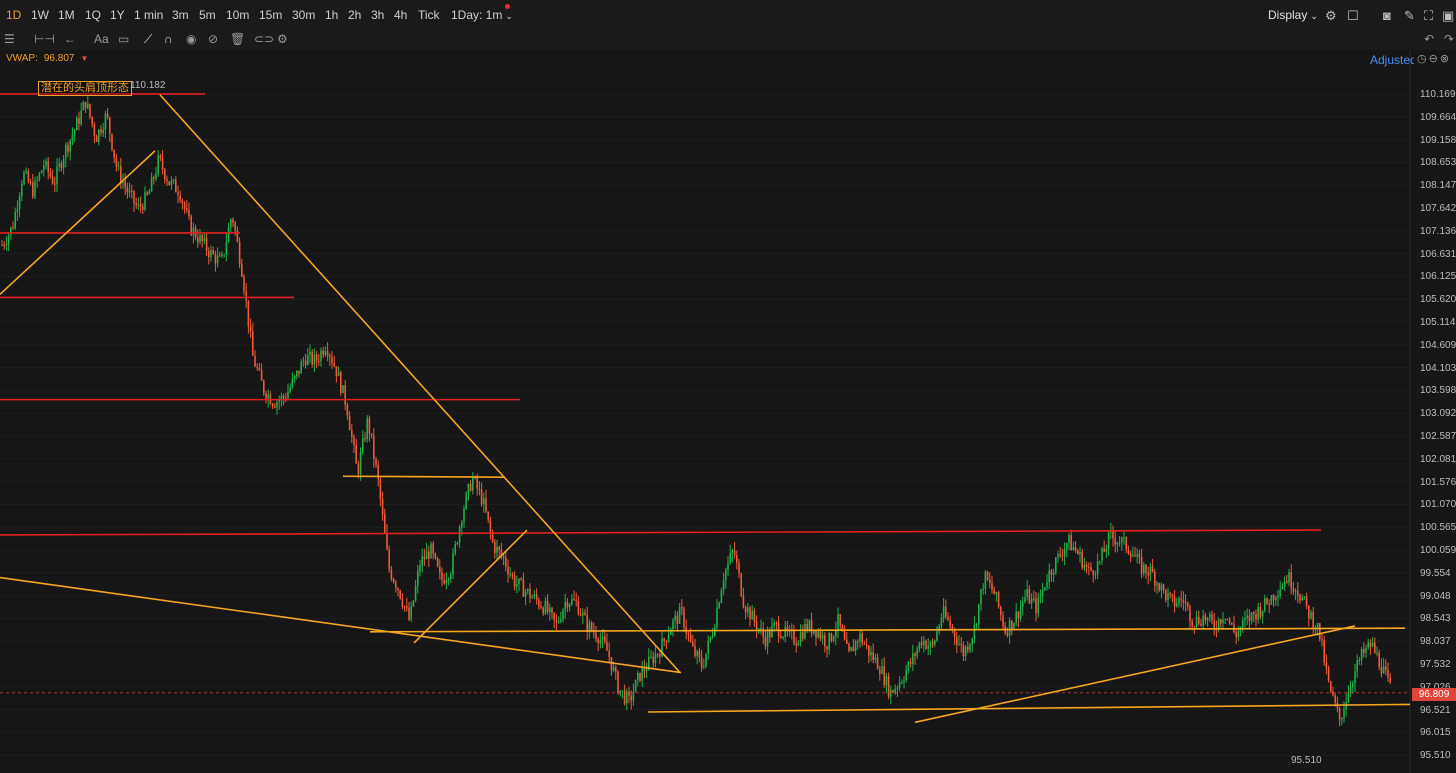 The height and width of the screenshot is (773, 1456). I want to click on gear-icon: ⚙, so click(282, 39).